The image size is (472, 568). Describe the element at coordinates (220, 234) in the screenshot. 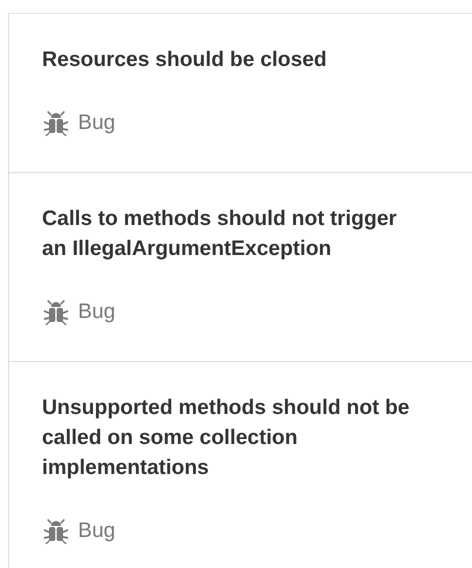

I see `rule-title: Calls to methods should not trigger an IllegalArgumentException` at that location.